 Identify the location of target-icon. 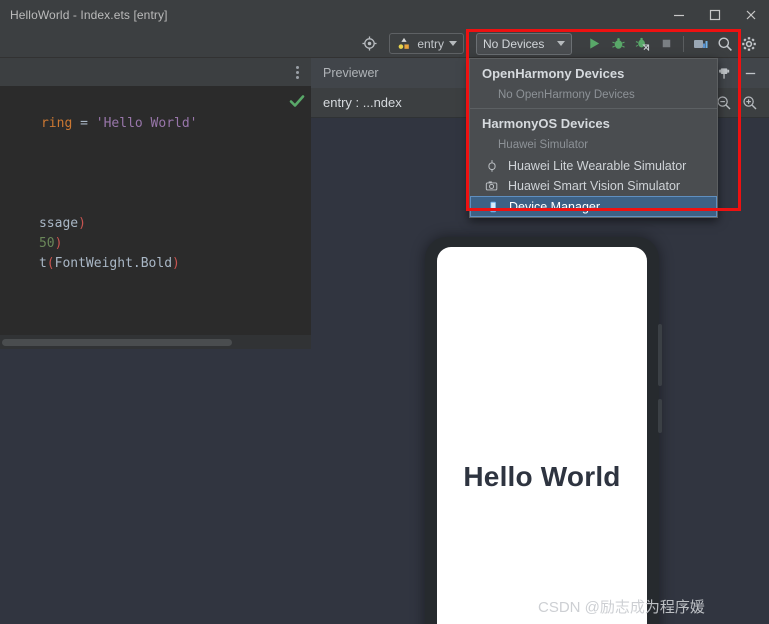
(369, 44).